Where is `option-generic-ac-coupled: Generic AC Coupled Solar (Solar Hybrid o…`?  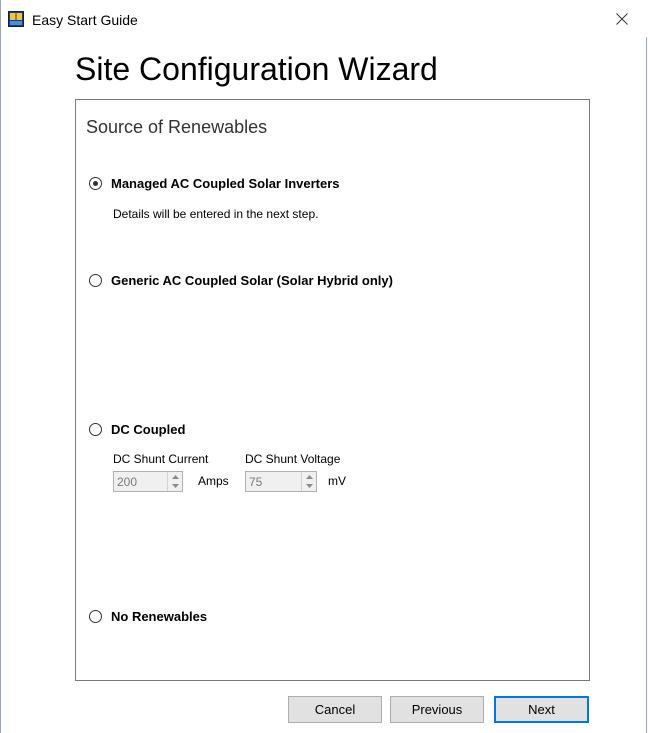 option-generic-ac-coupled: Generic AC Coupled Solar (Solar Hybrid o… is located at coordinates (241, 280).